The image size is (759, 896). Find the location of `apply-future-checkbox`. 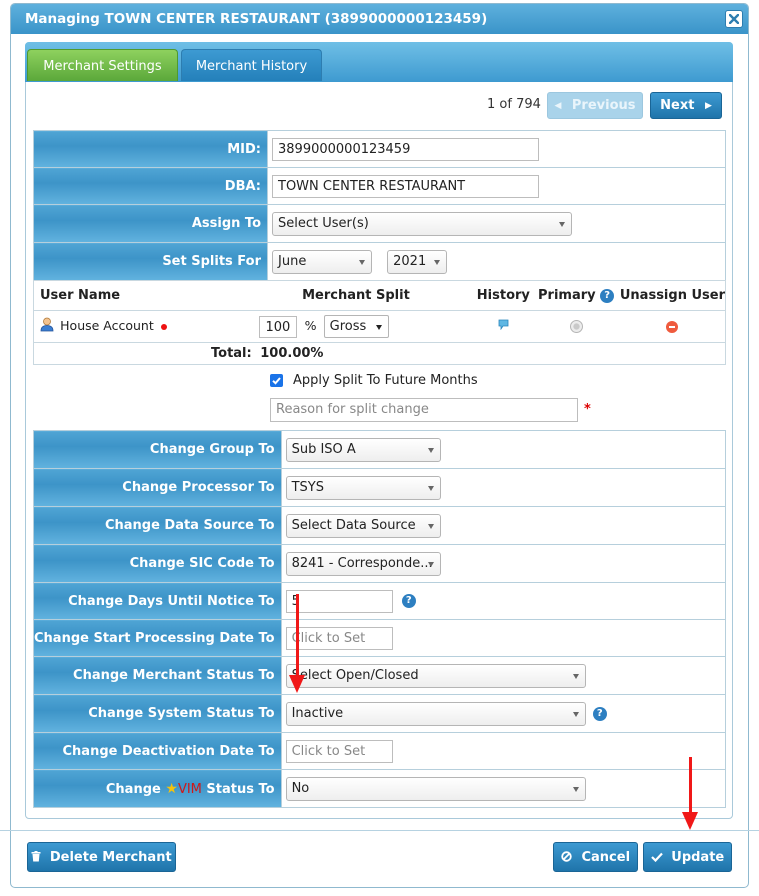

apply-future-checkbox is located at coordinates (276, 380).